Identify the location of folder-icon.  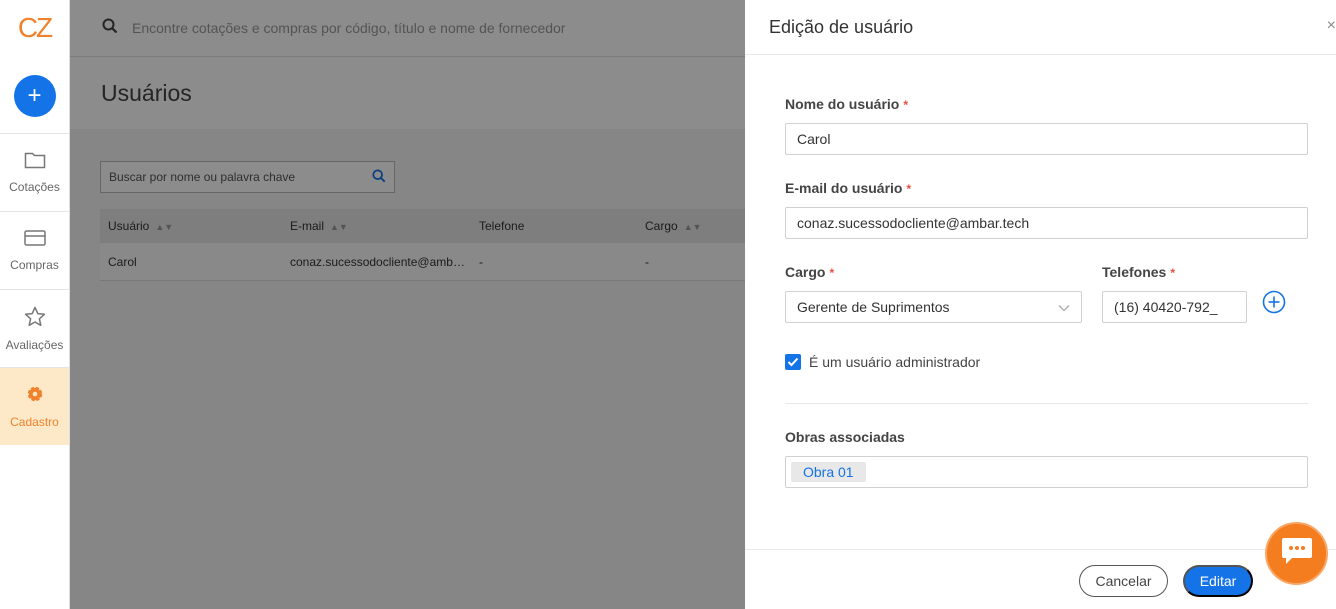
(35, 161).